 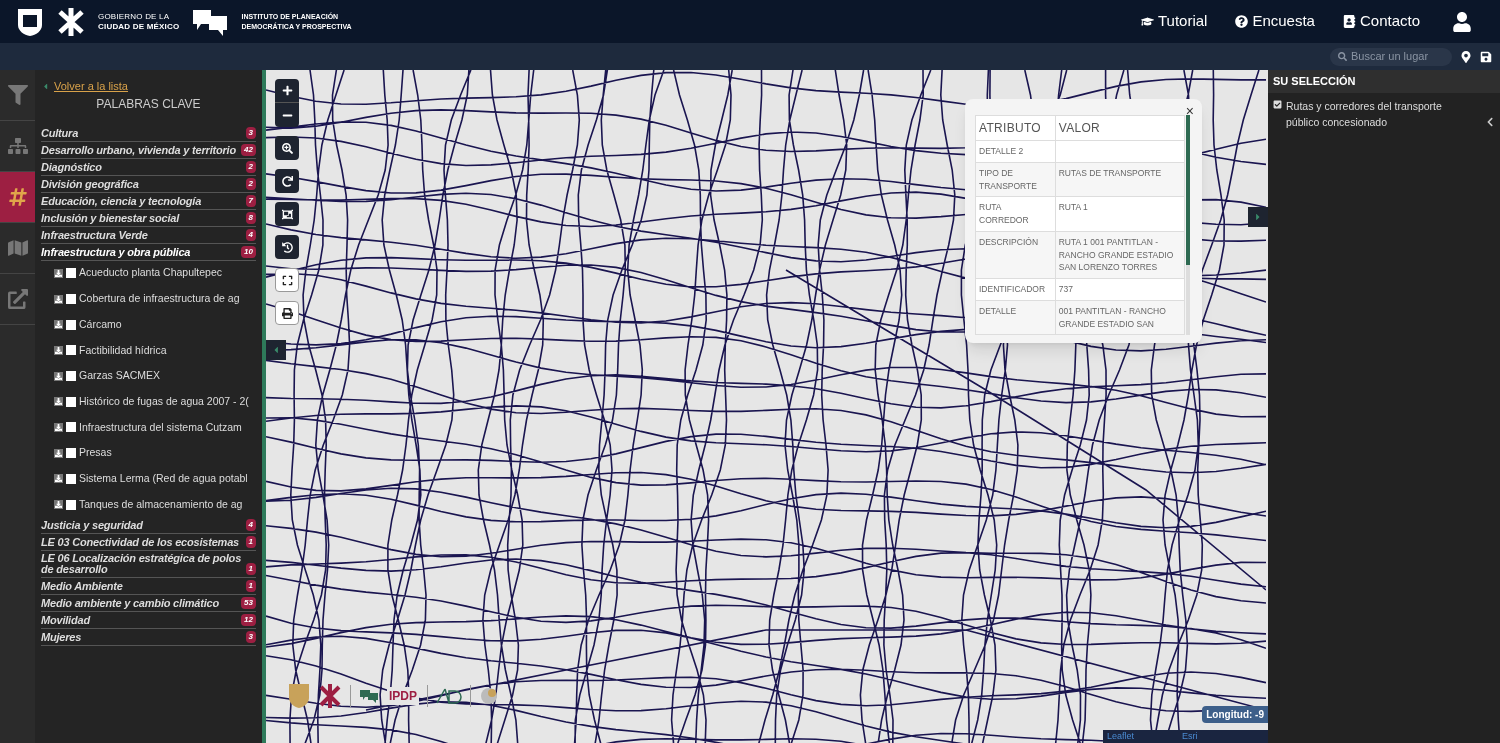 What do you see at coordinates (1384, 81) in the screenshot?
I see `panel-header: SU SELECCIÓN` at bounding box center [1384, 81].